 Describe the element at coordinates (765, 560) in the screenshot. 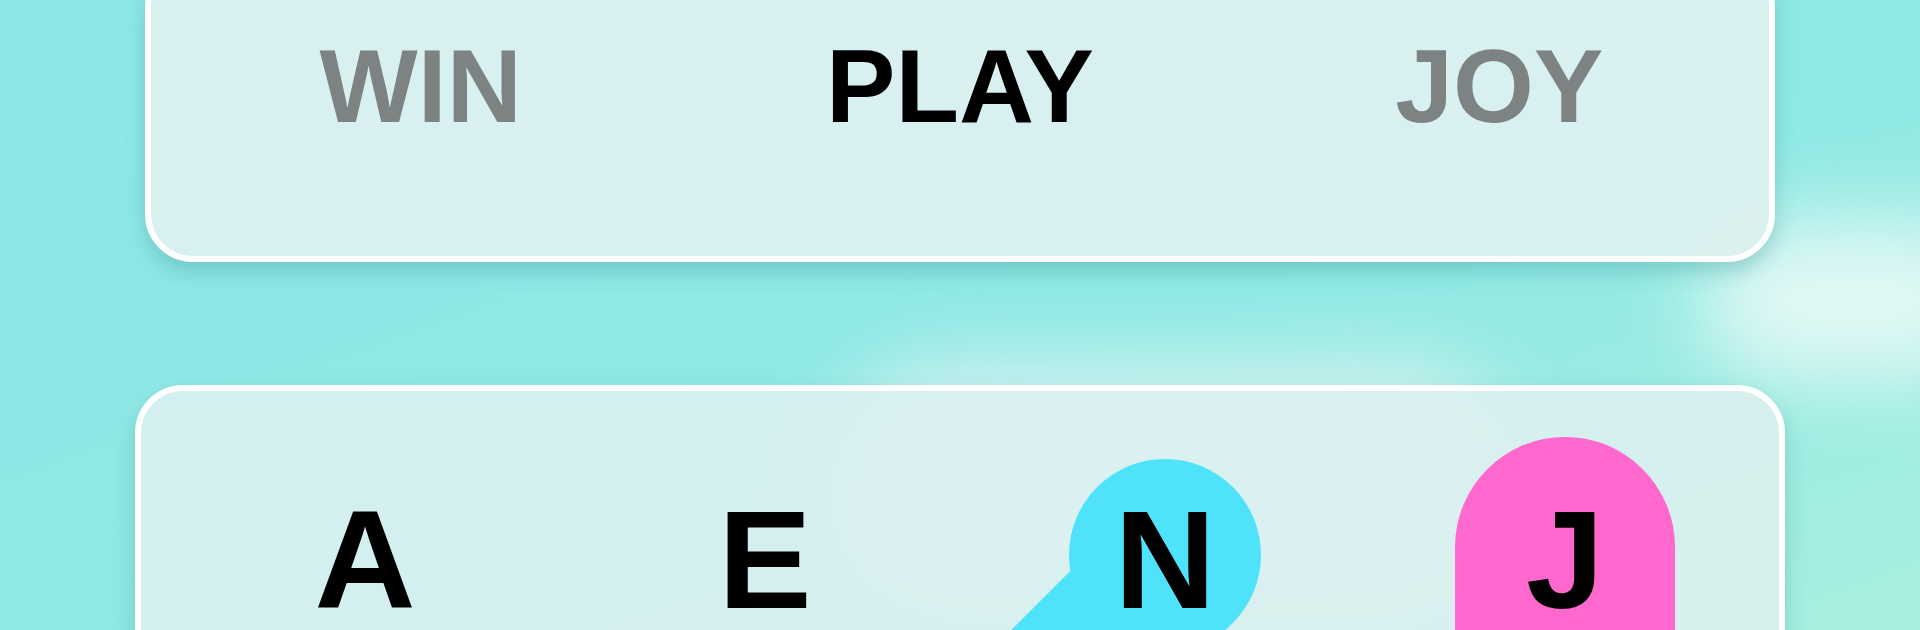

I see `letter-tile: E` at that location.